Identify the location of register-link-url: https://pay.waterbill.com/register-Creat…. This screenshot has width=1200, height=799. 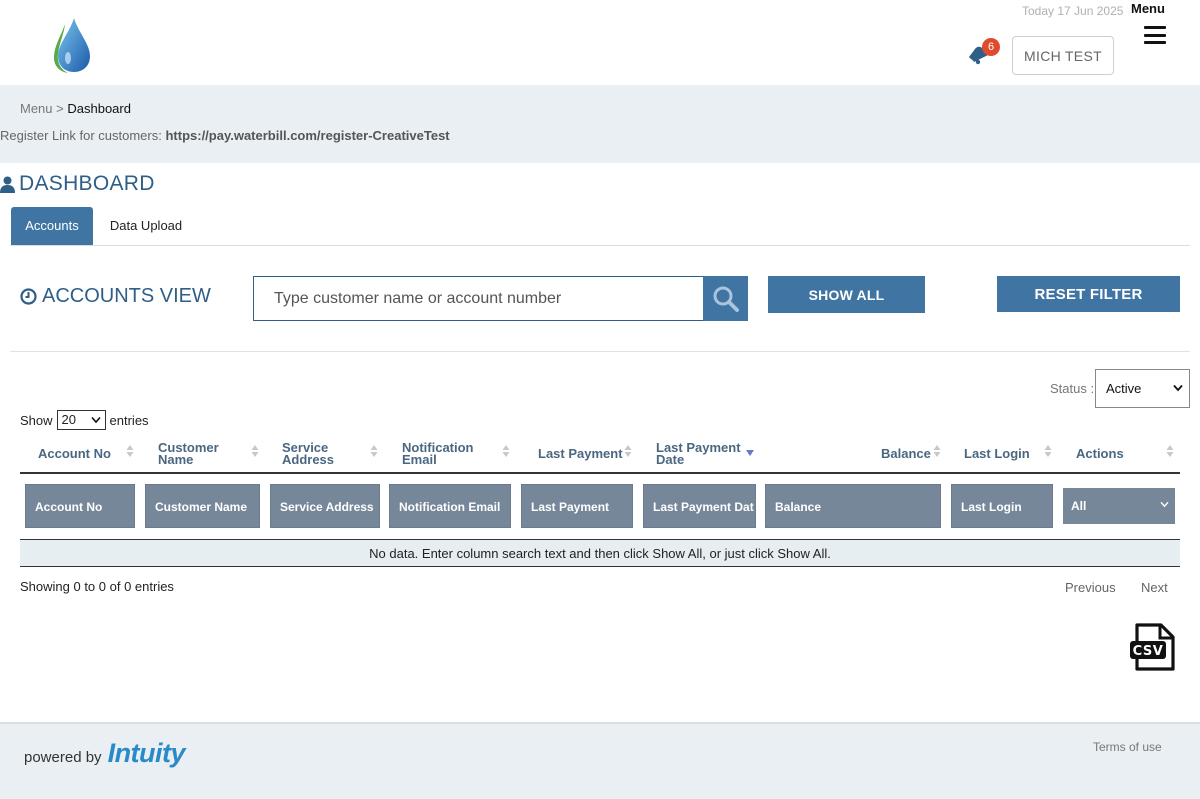
(307, 135).